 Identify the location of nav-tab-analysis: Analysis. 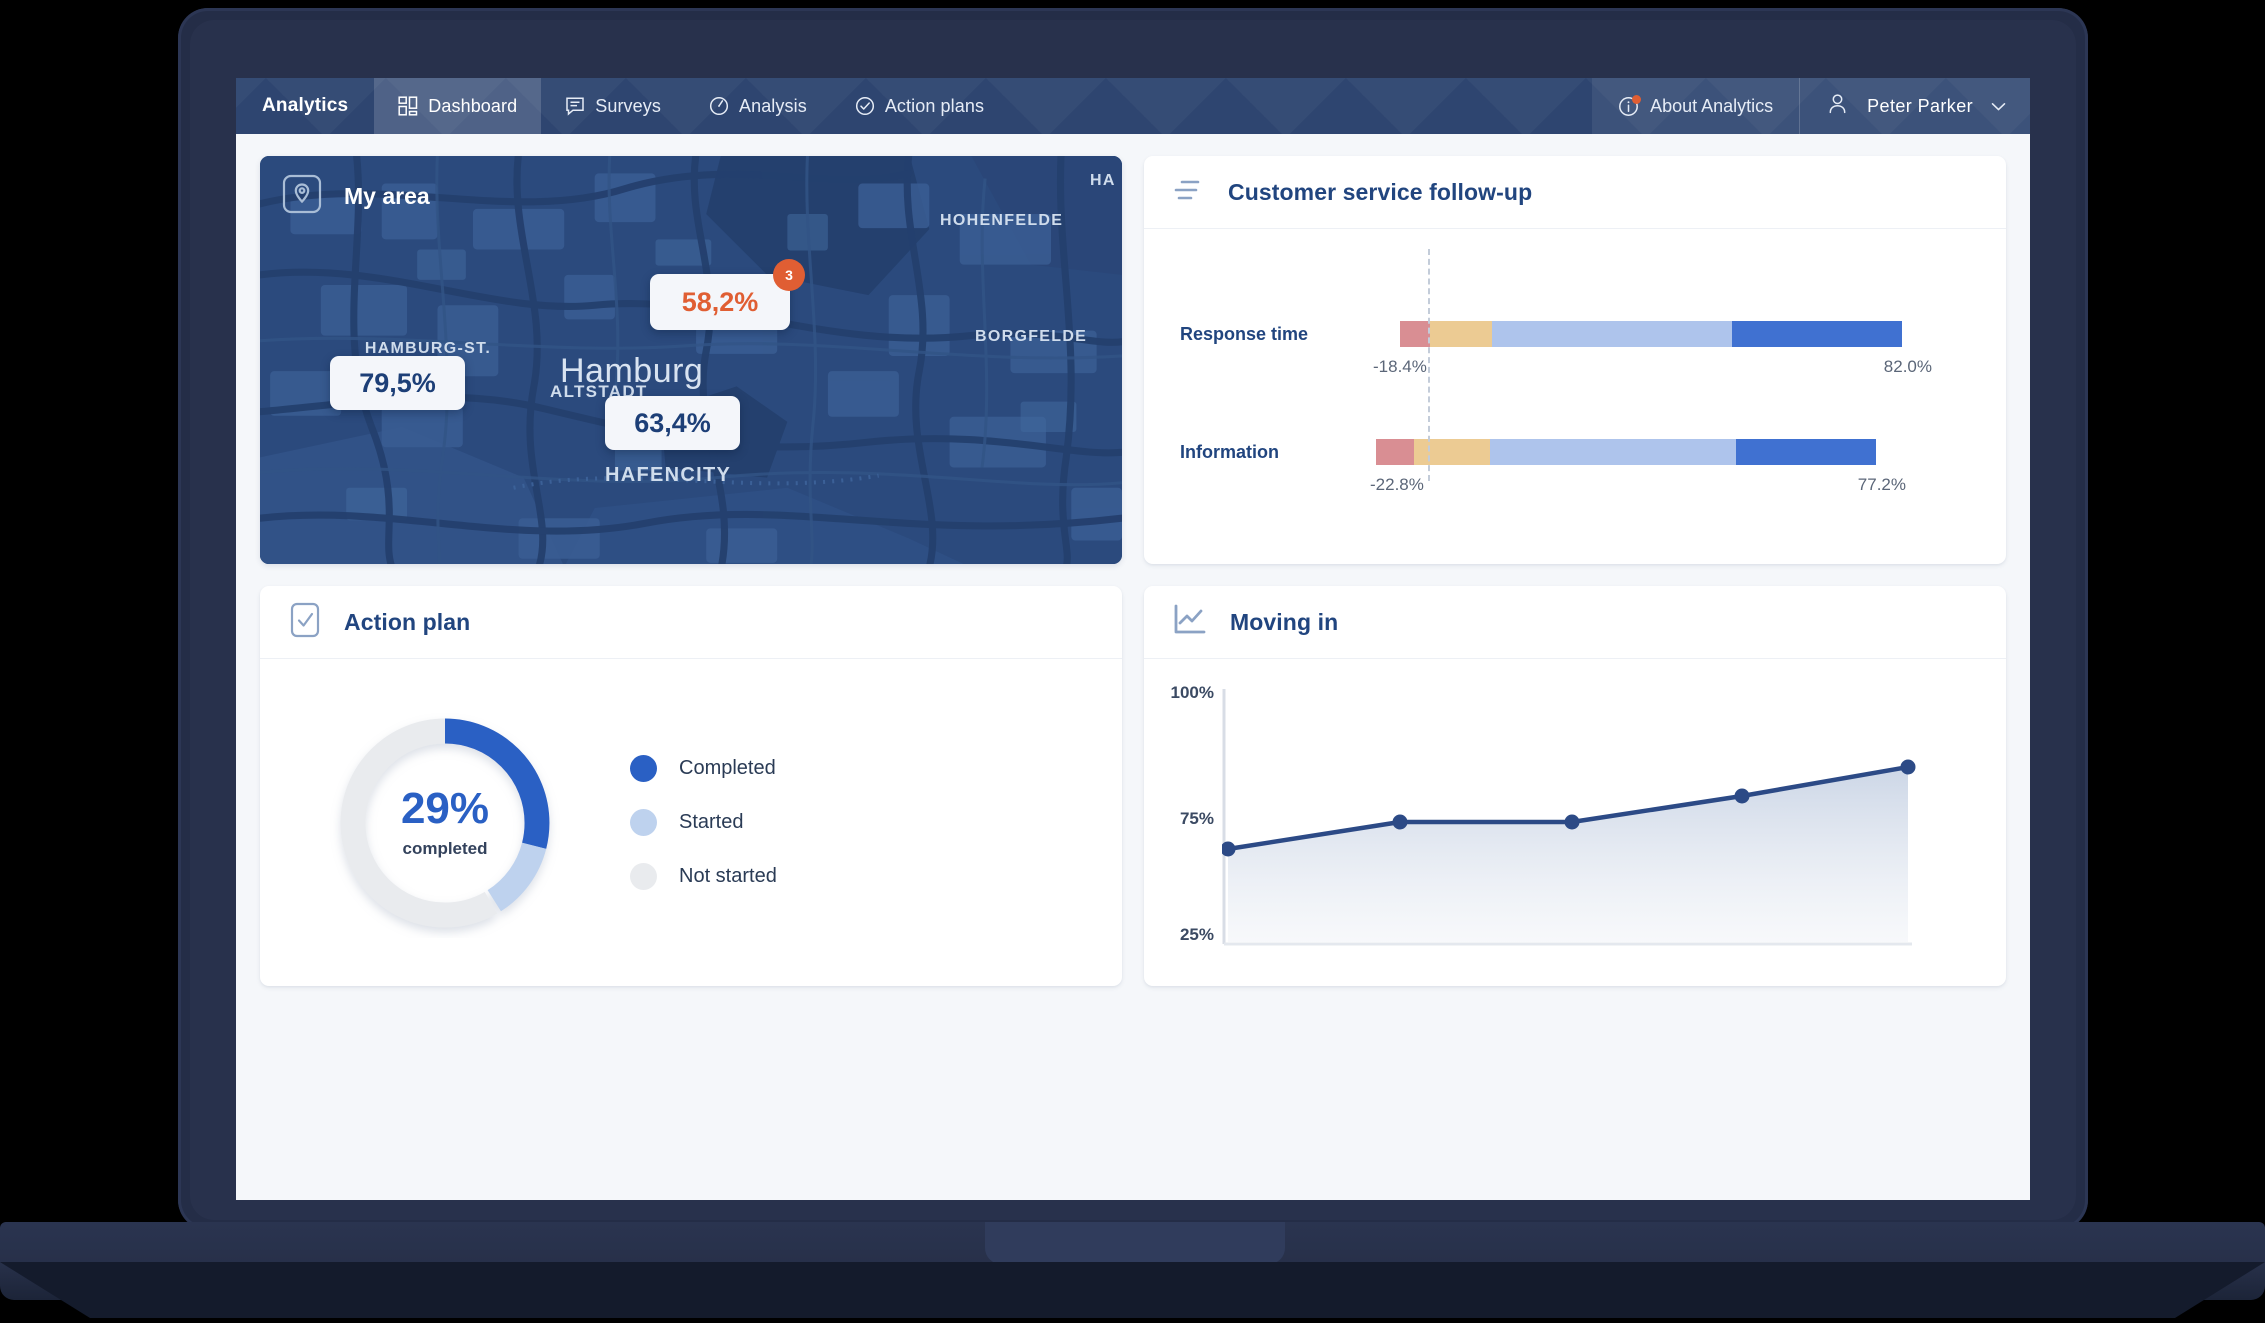
(758, 106).